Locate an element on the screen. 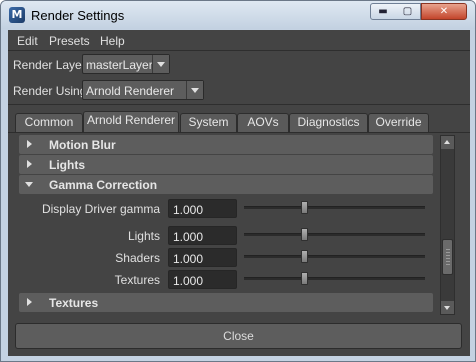 The image size is (476, 362). render-layer-dropdown: masterLayer is located at coordinates (126, 64).